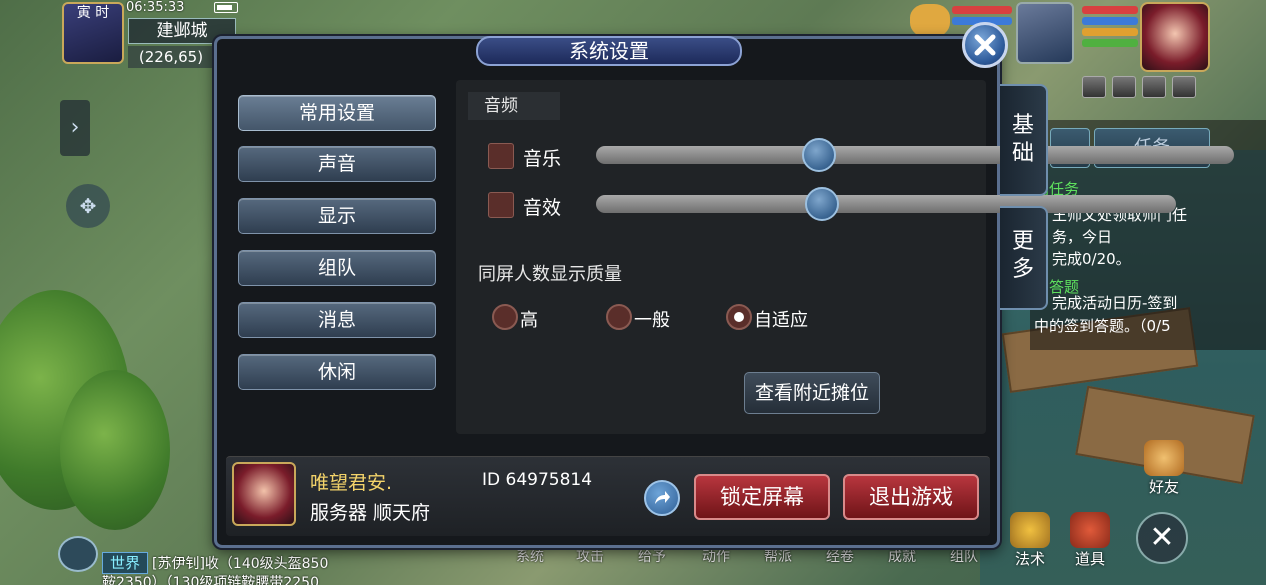 This screenshot has width=1266, height=585. I want to click on quality-normal-label: 一般, so click(652, 319).